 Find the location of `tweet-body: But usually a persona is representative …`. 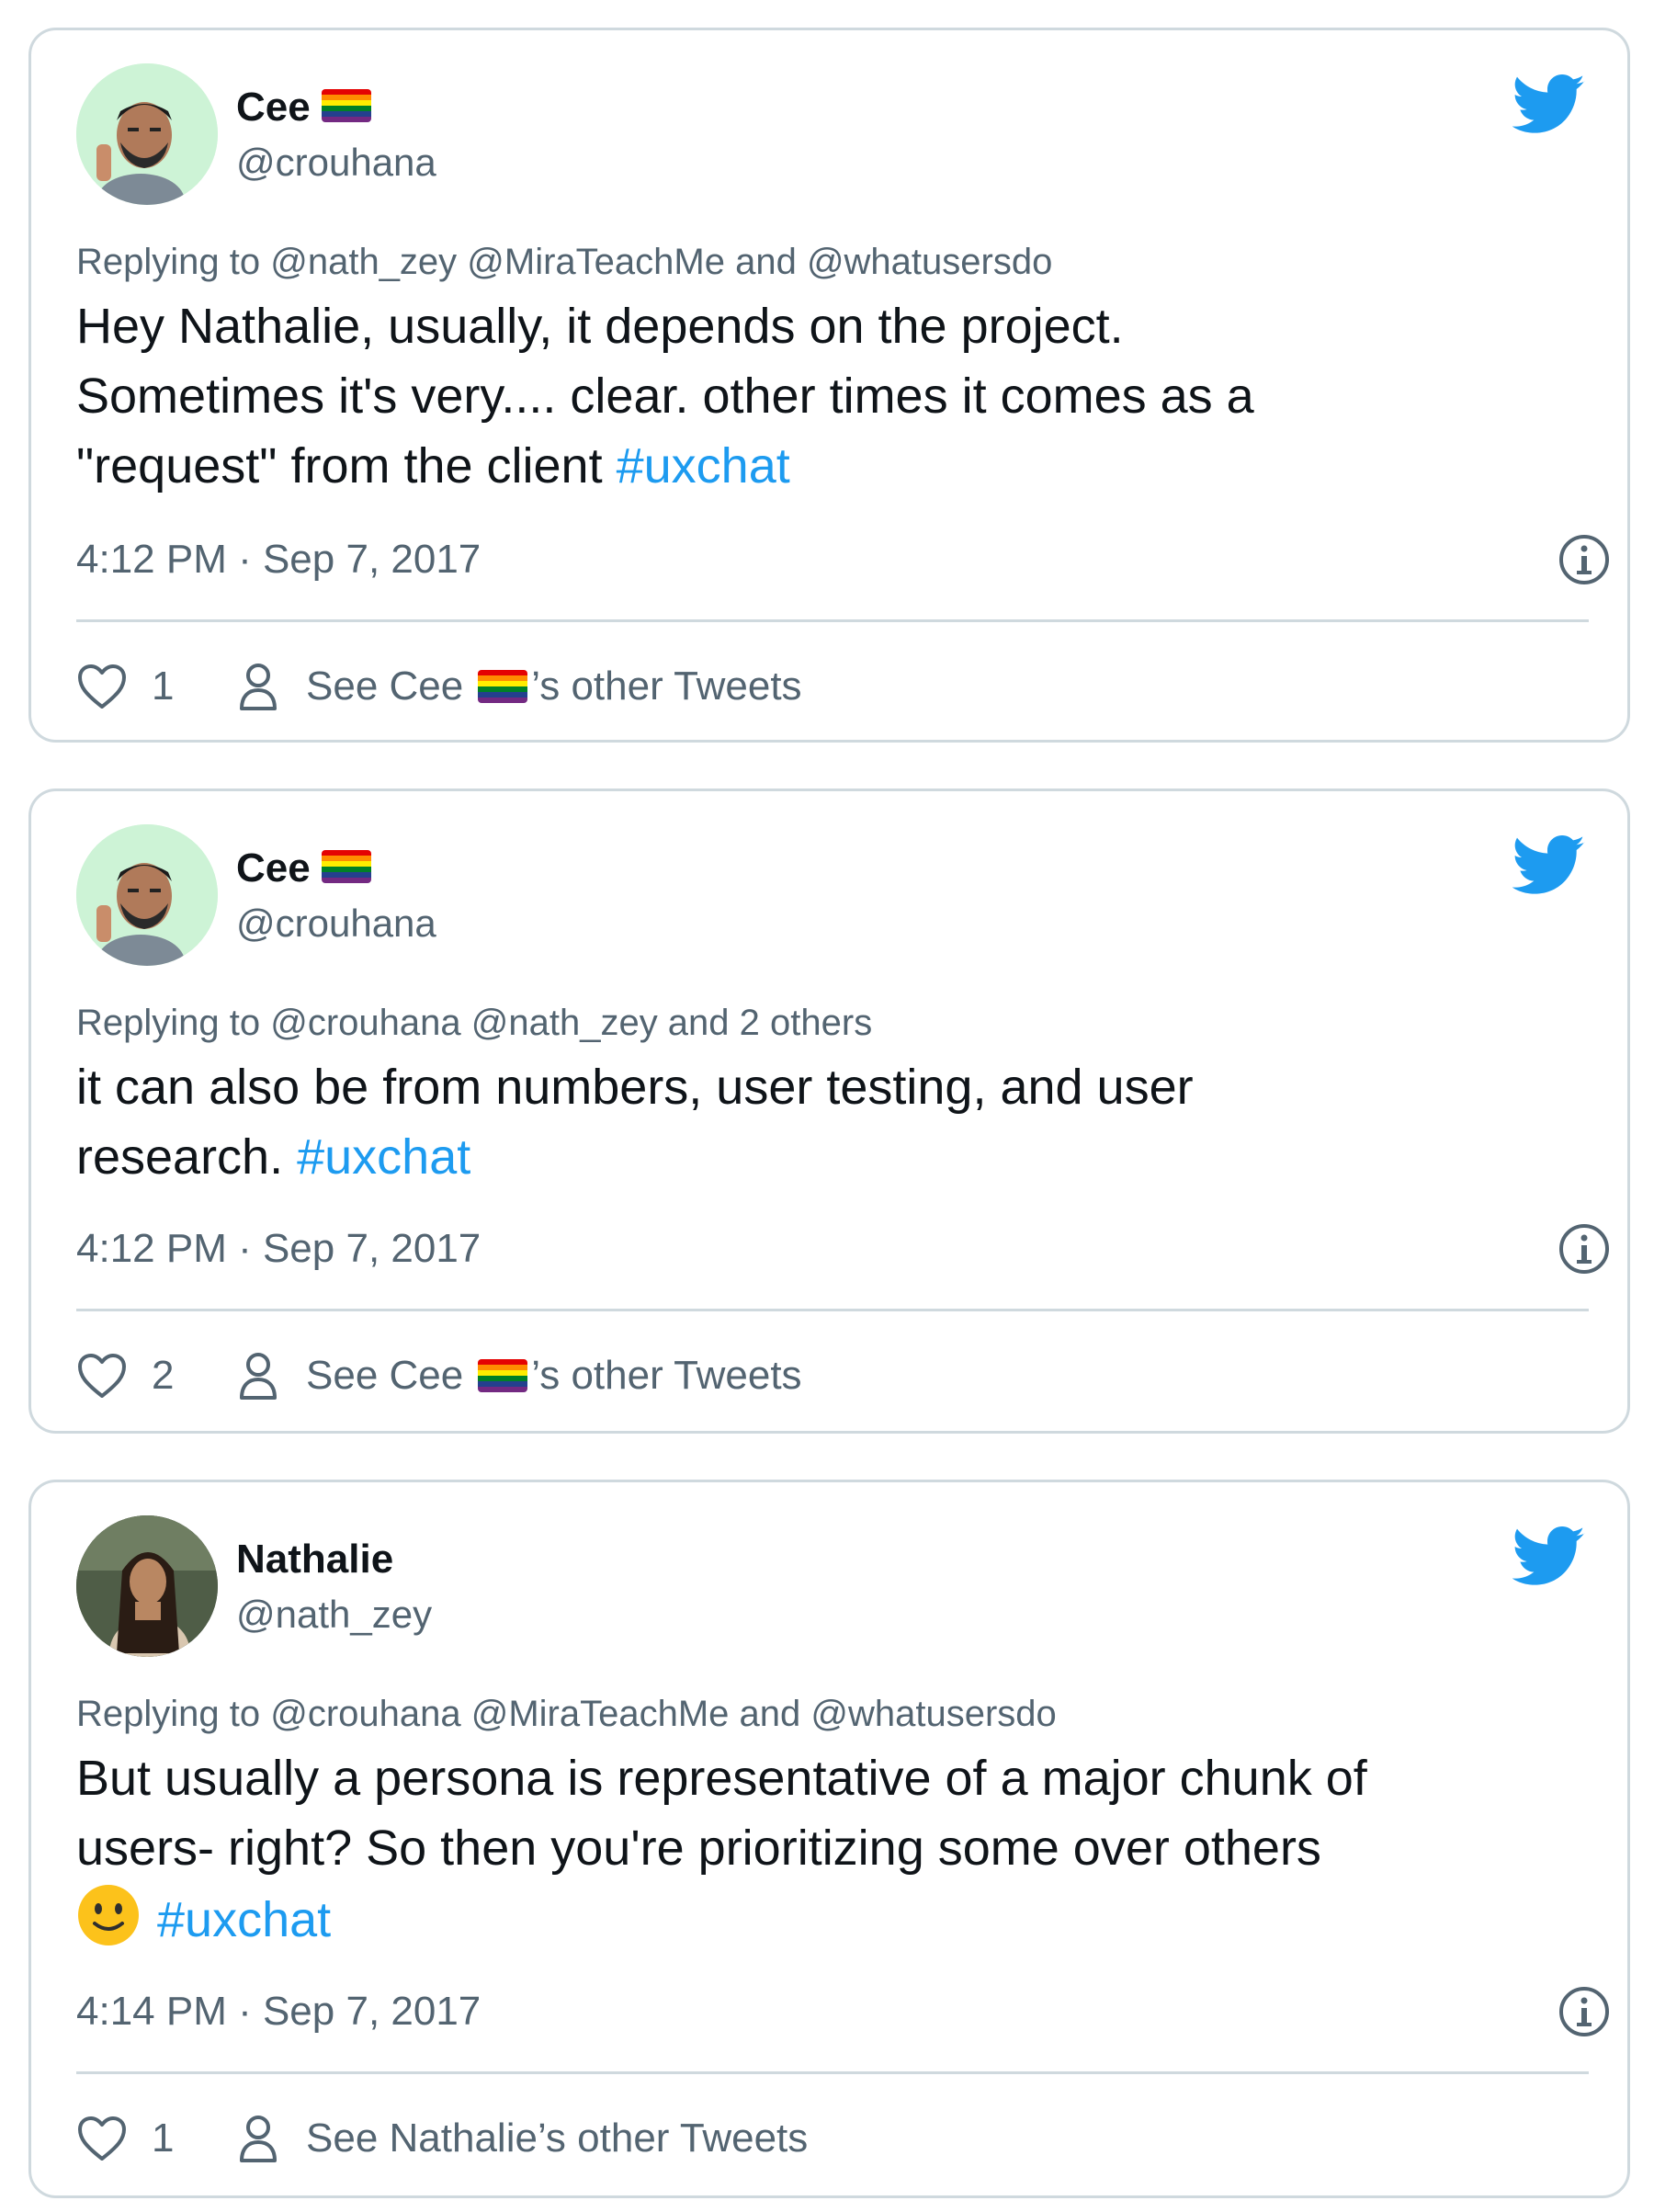

tweet-body: But usually a persona is representative … is located at coordinates (721, 1813).